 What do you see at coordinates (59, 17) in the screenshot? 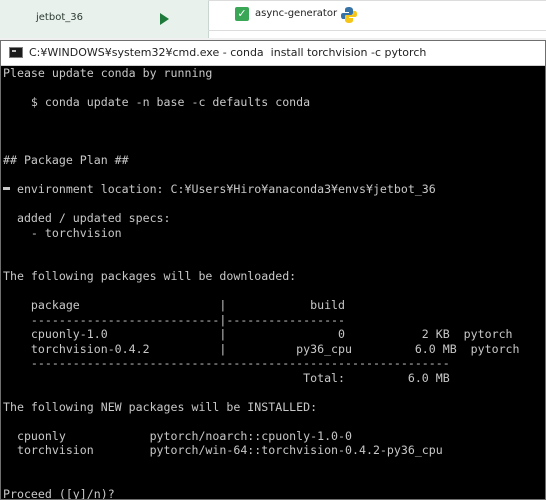
I see `environment-name: jetbot_36` at bounding box center [59, 17].